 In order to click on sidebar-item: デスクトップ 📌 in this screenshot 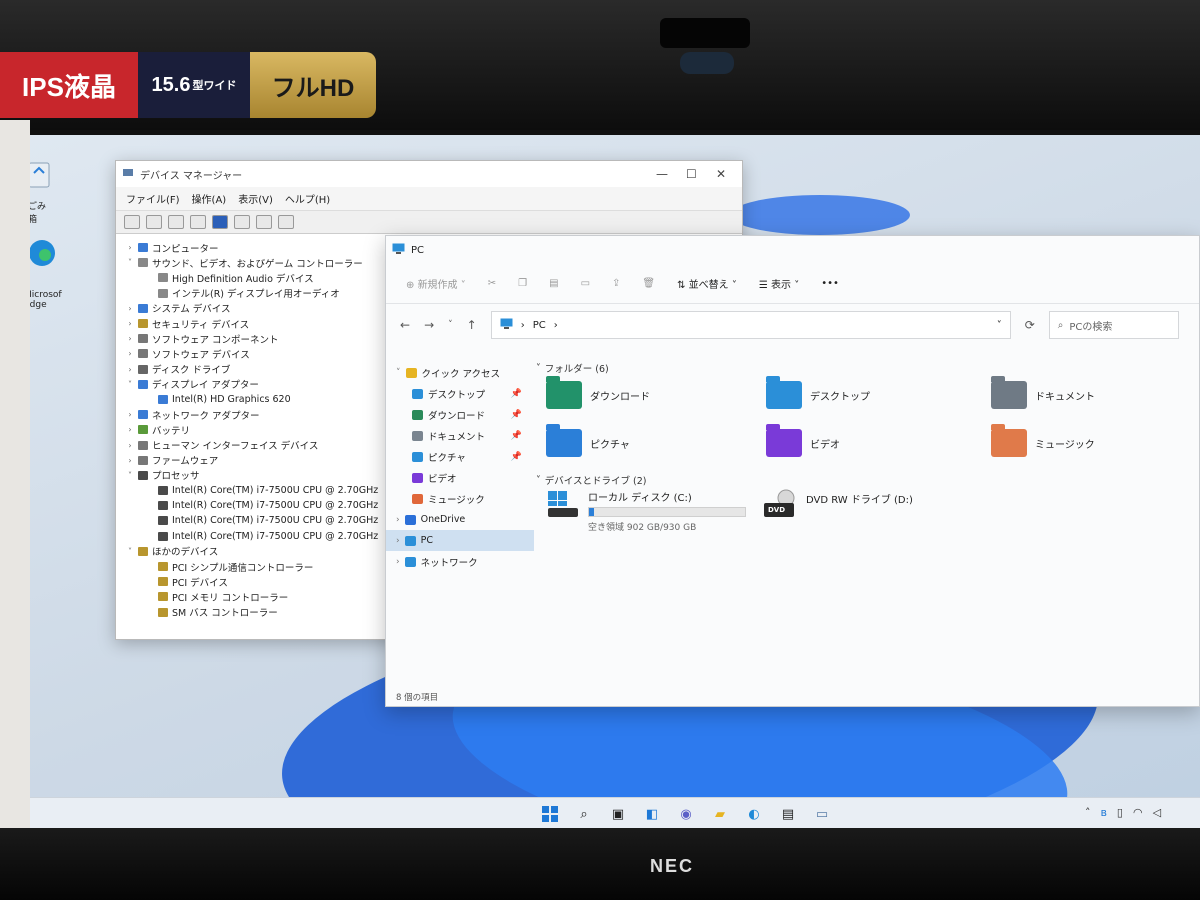, I will do `click(460, 393)`.